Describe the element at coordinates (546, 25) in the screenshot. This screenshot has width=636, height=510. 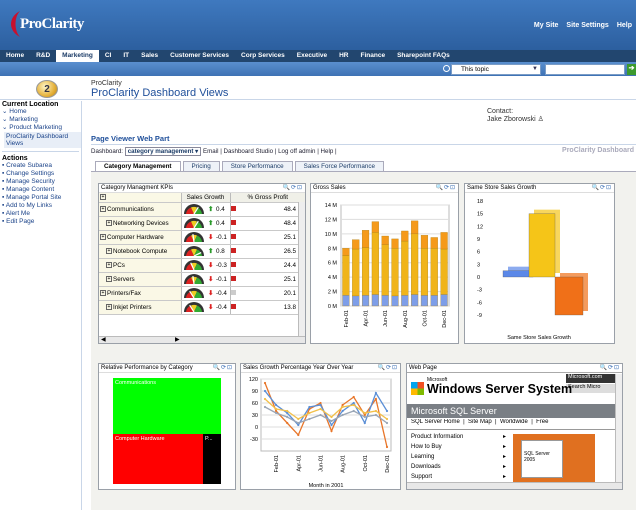
I see `my-site-link: My Site` at that location.